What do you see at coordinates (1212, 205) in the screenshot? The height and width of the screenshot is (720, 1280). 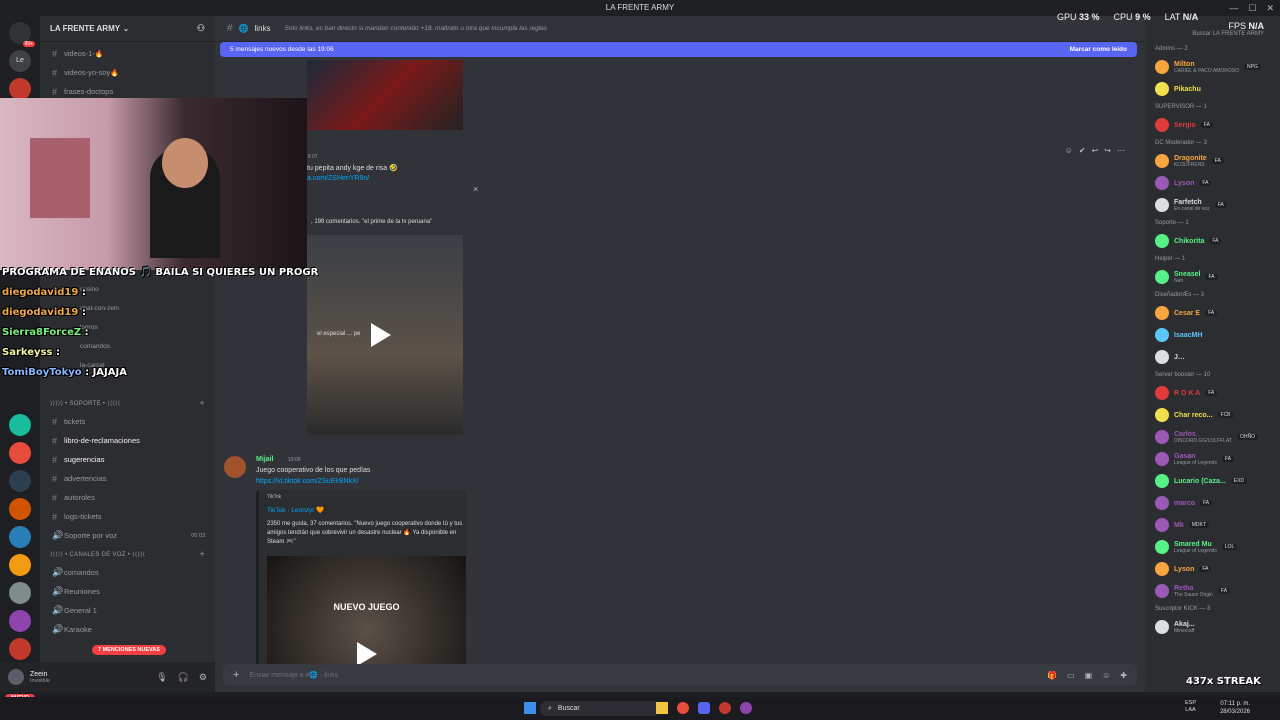 I see `member-item: Farfetch En canal de voz FA` at bounding box center [1212, 205].